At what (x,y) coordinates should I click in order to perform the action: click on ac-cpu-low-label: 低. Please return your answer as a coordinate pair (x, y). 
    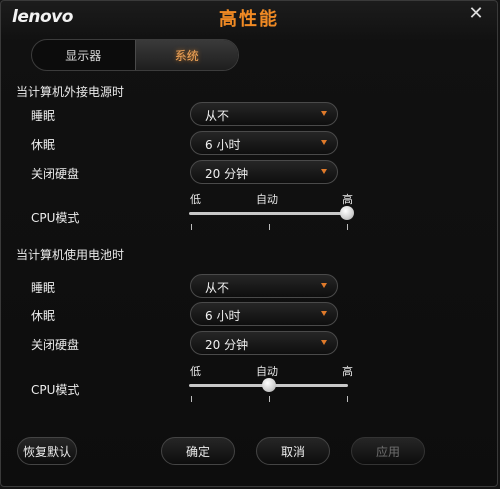
    Looking at the image, I should click on (195, 199).